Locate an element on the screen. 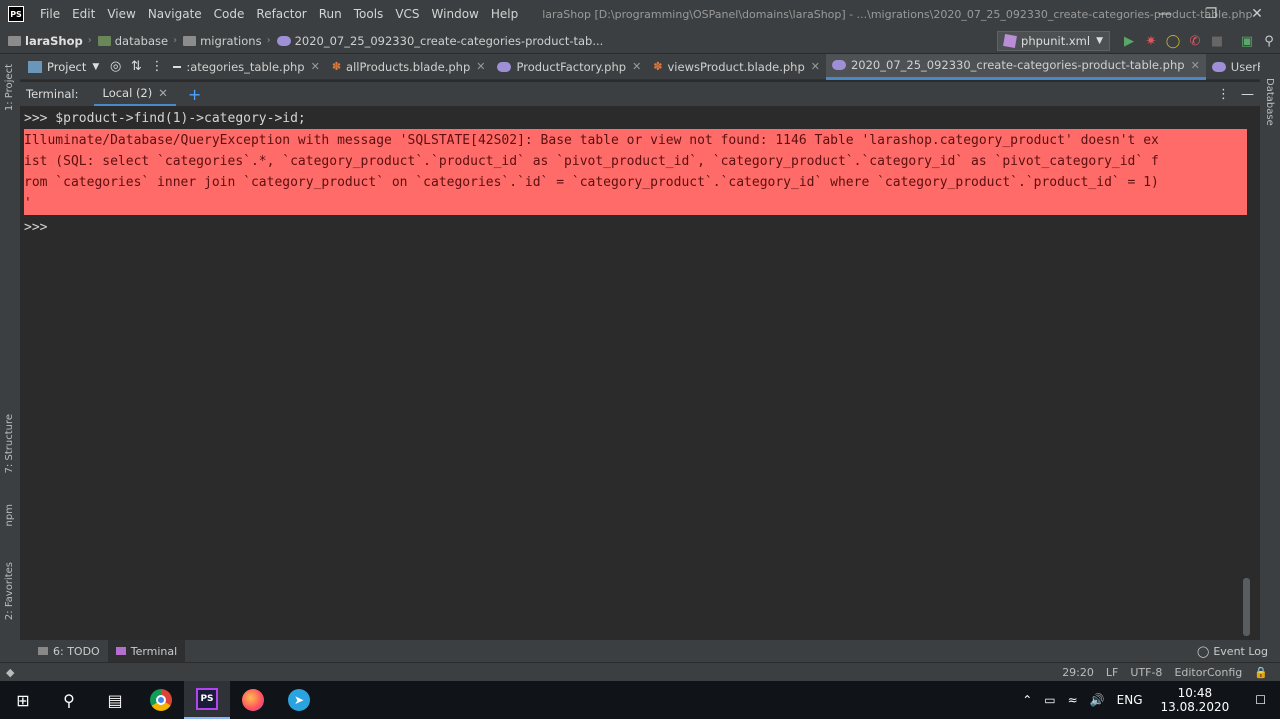 Image resolution: width=1280 pixels, height=719 pixels. php-file-icon is located at coordinates (283, 40).